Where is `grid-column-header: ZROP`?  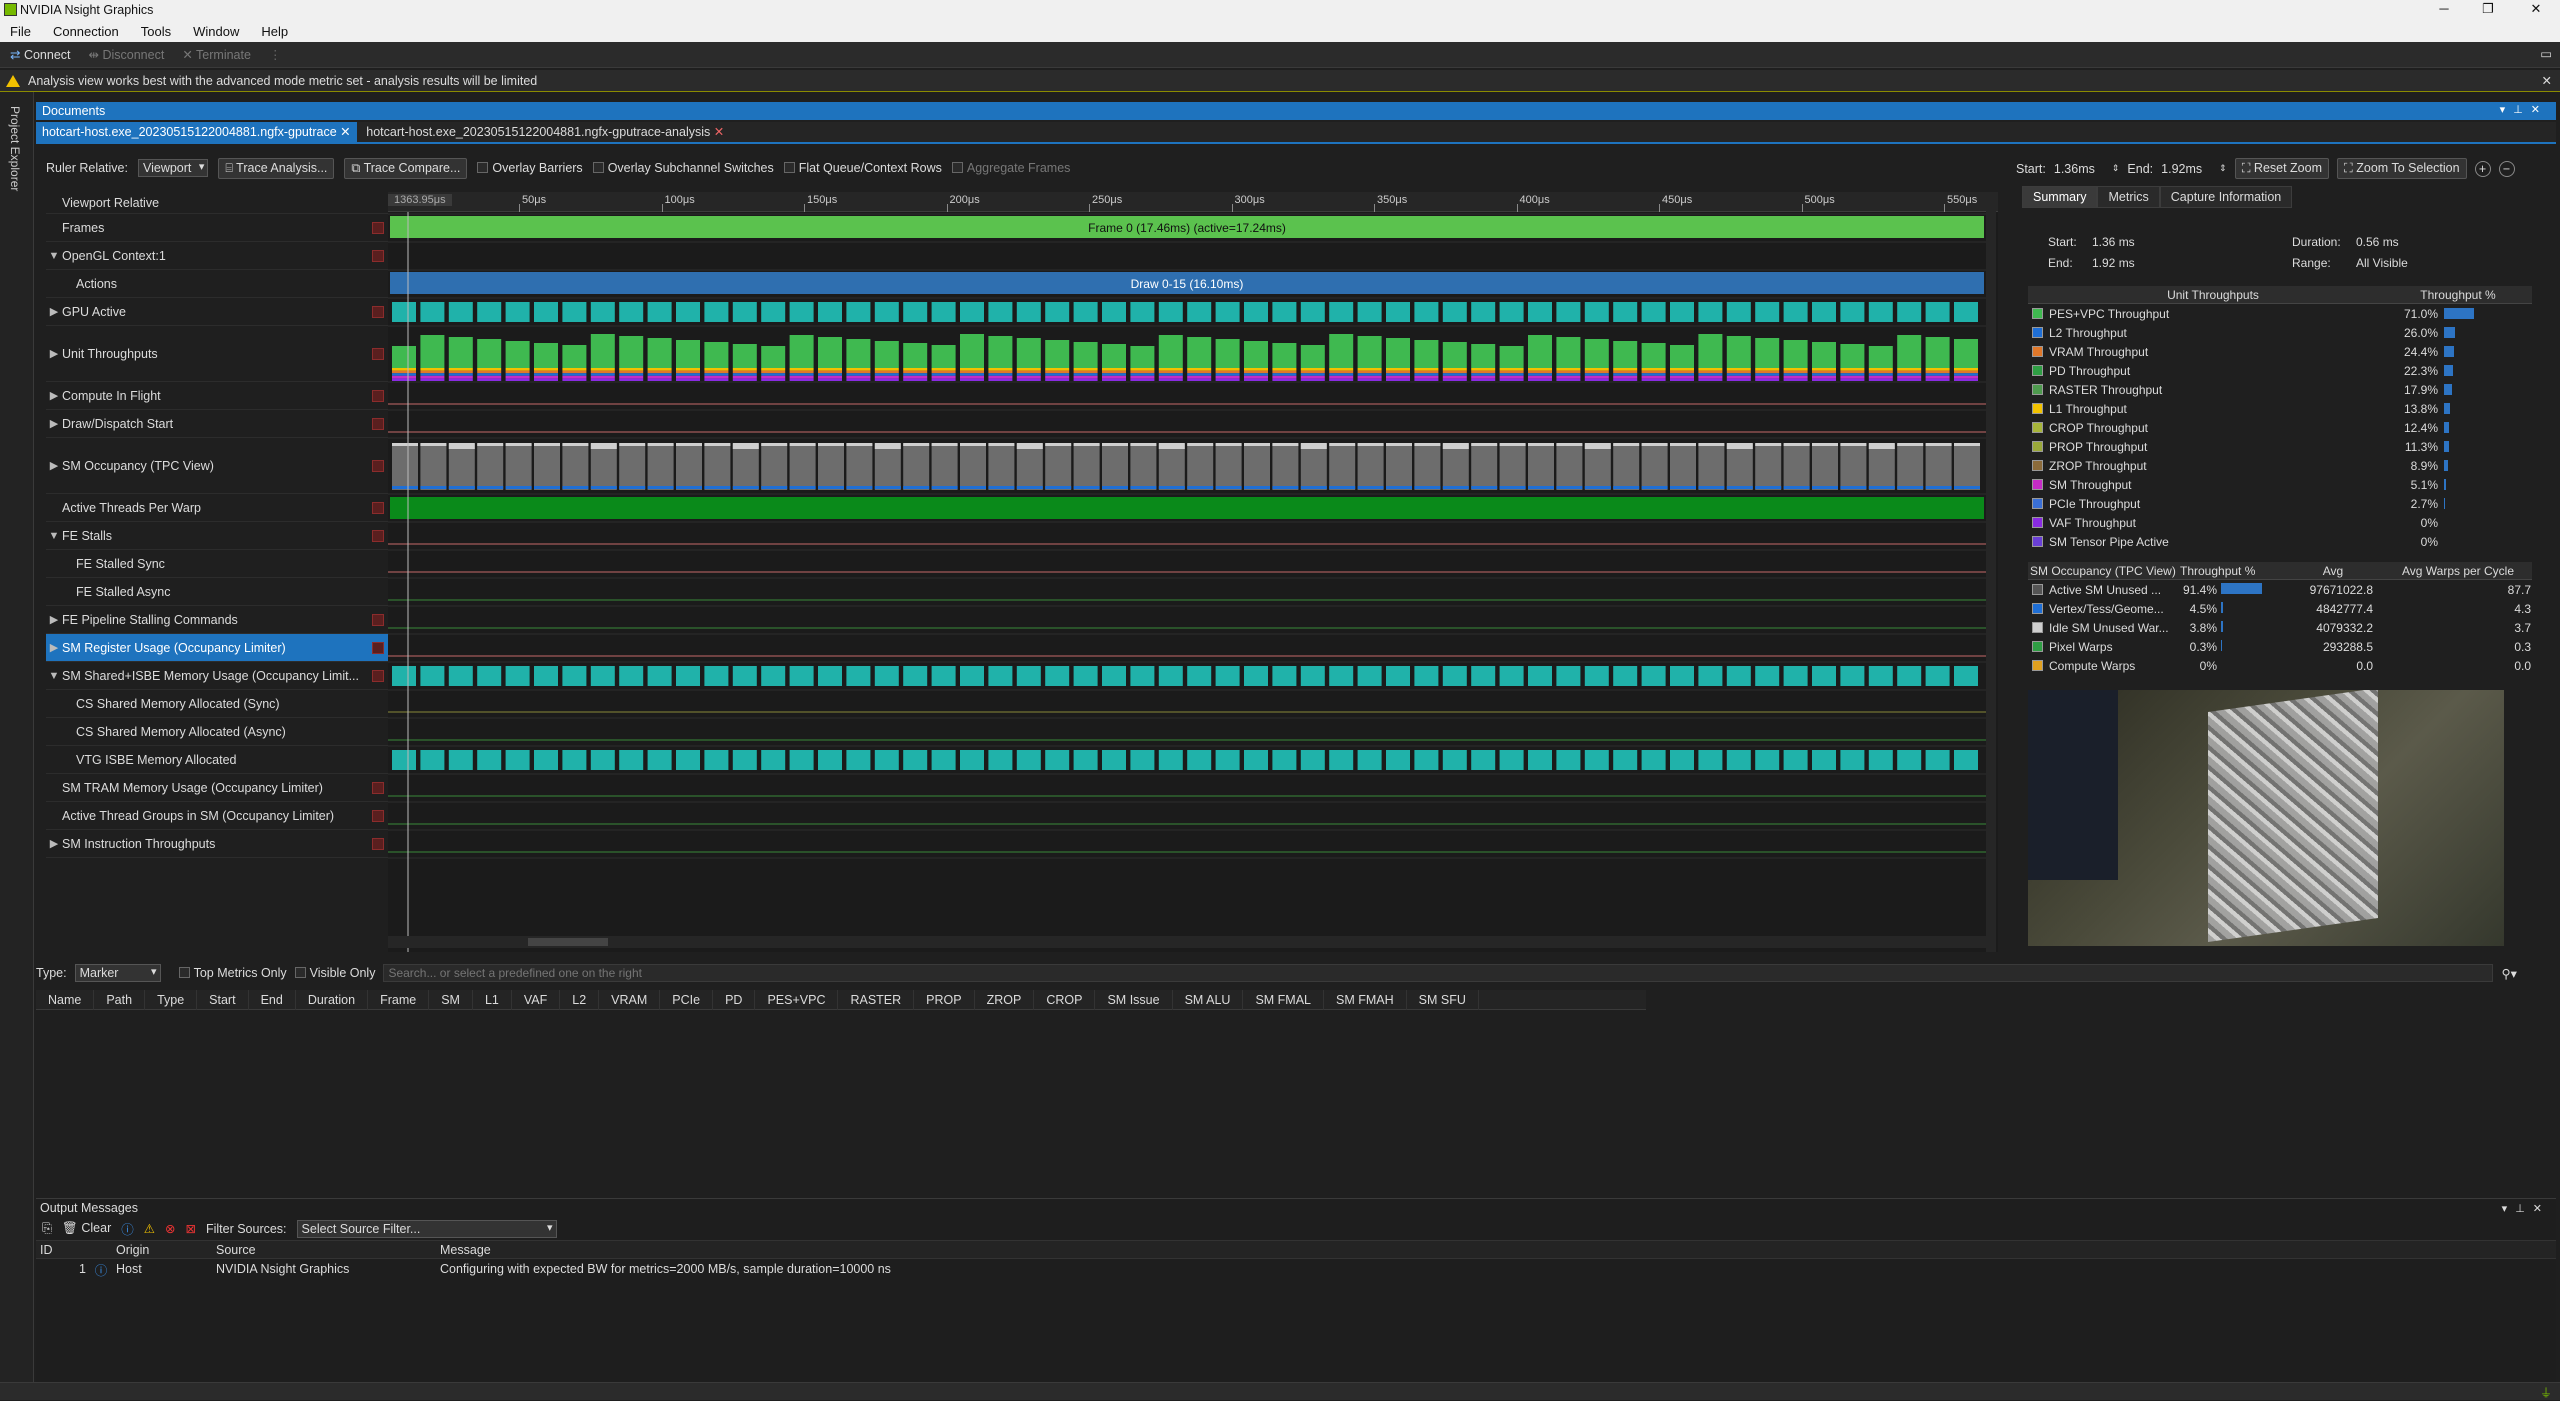
grid-column-header: ZROP is located at coordinates (1005, 1000).